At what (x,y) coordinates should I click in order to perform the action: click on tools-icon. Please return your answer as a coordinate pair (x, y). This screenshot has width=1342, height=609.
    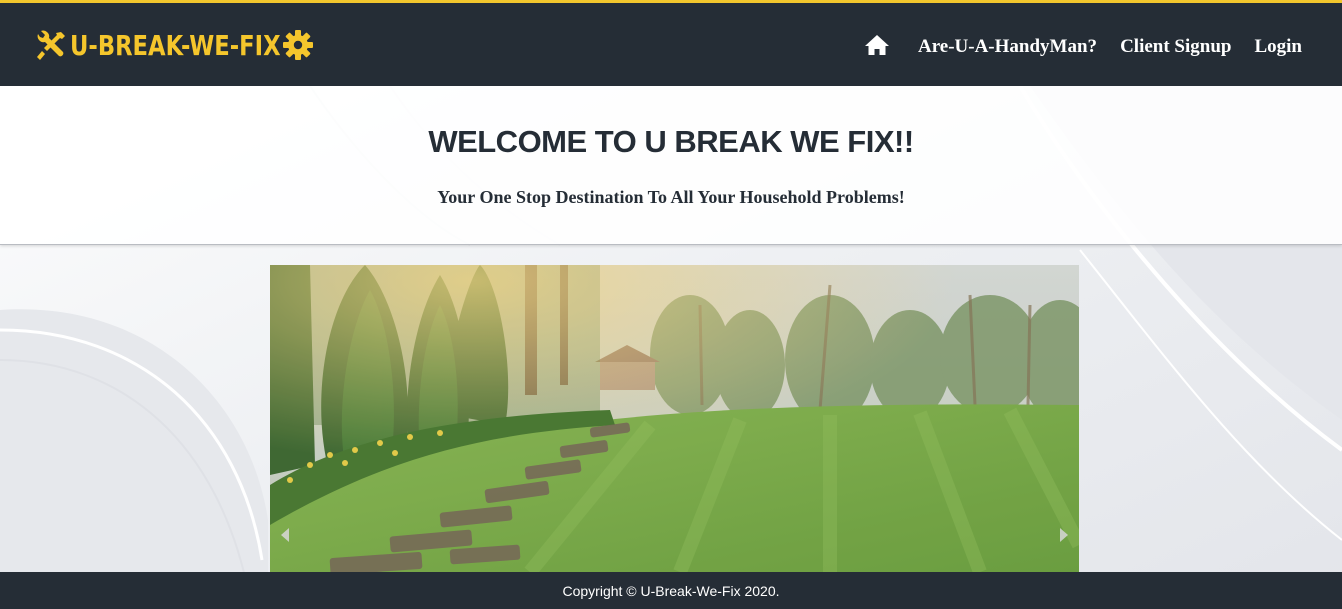
    Looking at the image, I should click on (51, 45).